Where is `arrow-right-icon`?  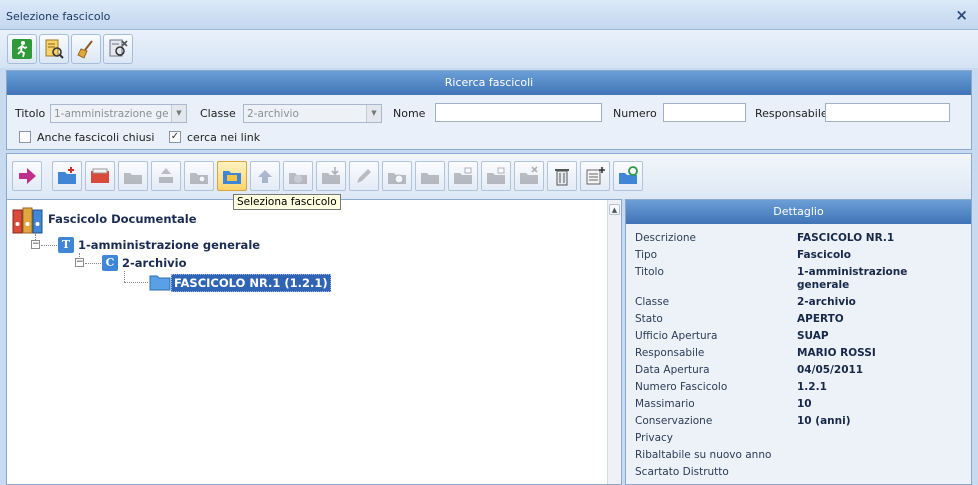
arrow-right-icon is located at coordinates (27, 176).